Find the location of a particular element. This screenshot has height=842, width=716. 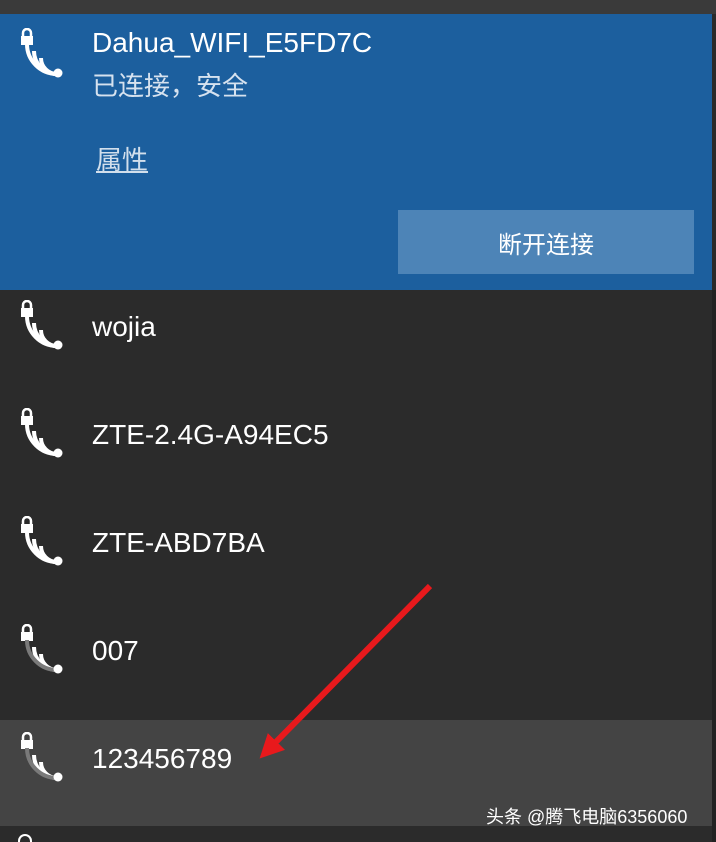

disconnect-button: 断开连接 is located at coordinates (546, 242).